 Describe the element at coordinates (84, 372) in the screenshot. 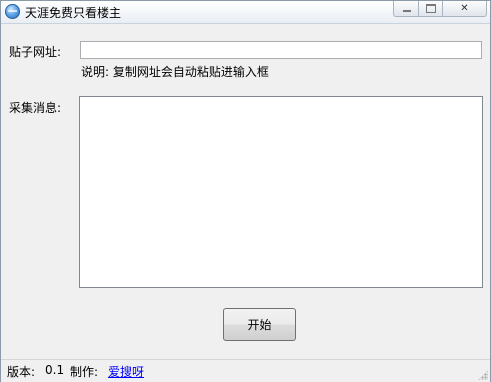

I see `author-label: 制作:` at that location.